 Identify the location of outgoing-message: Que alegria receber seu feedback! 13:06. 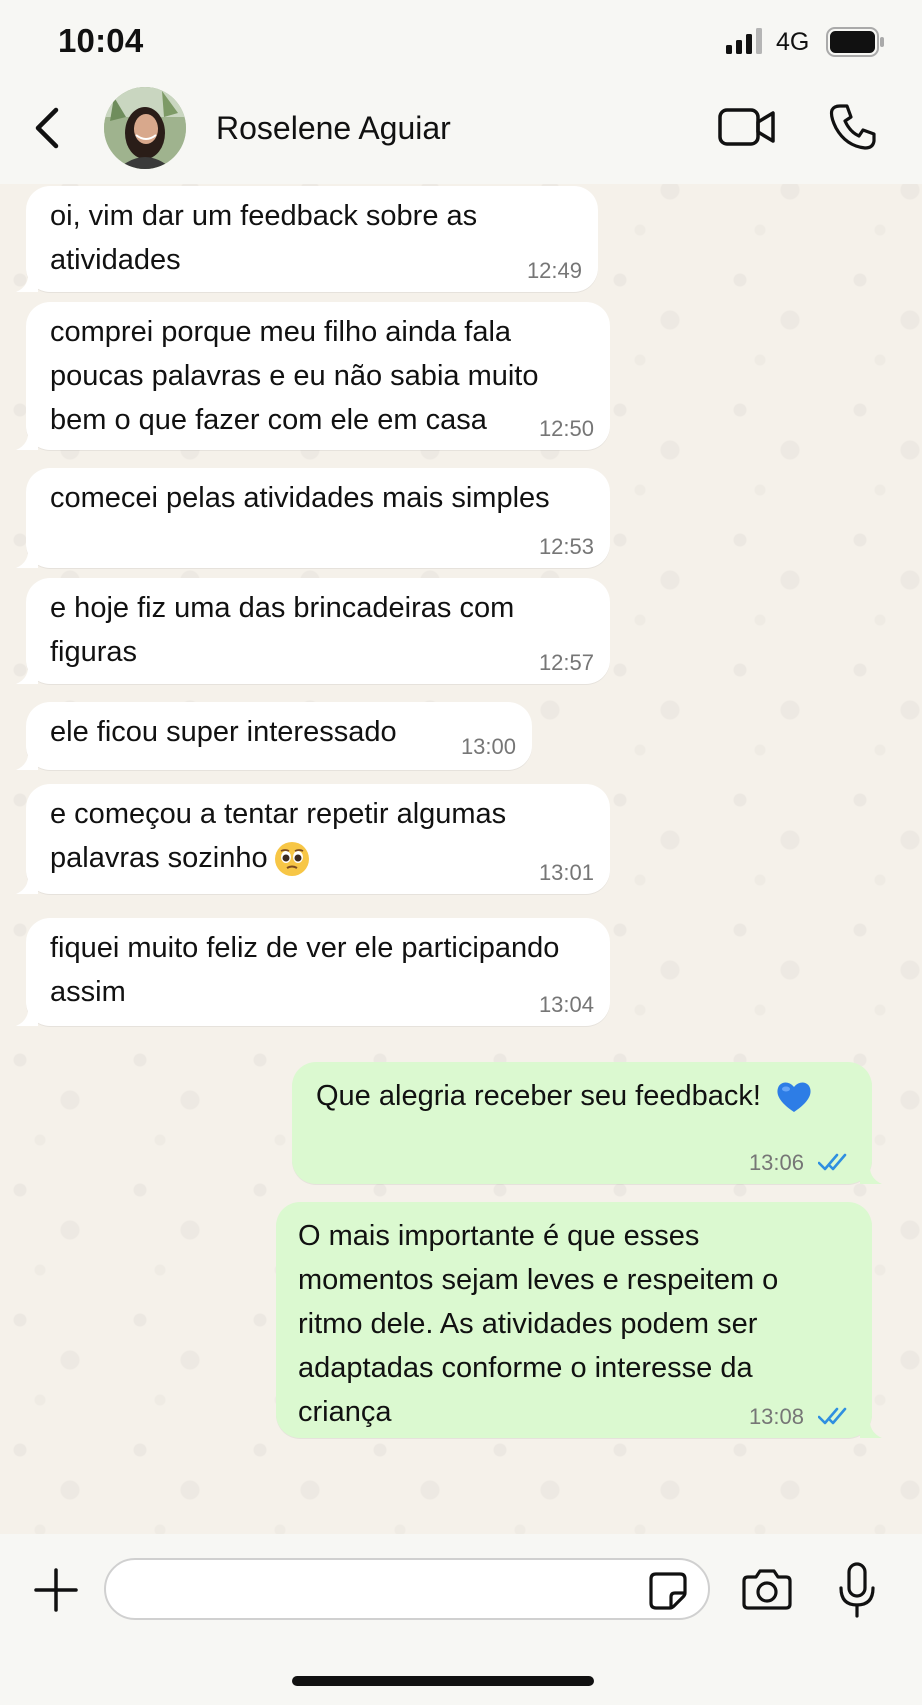
(587, 1123).